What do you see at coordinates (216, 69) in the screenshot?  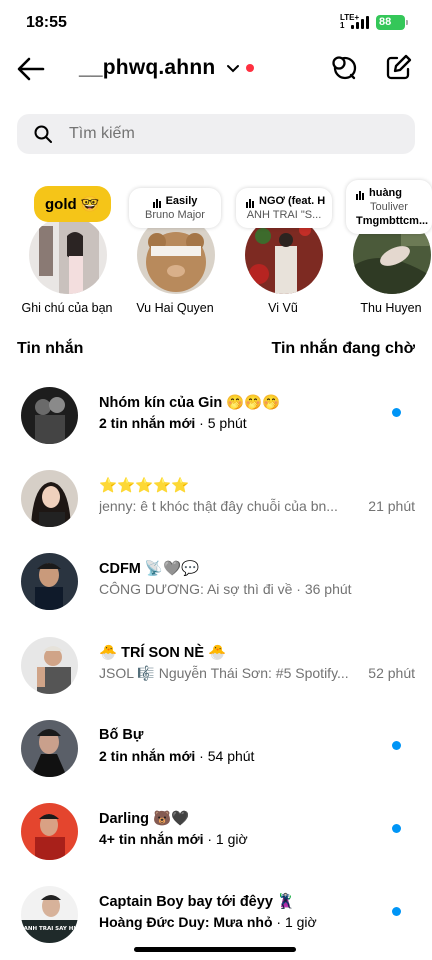 I see `header: __phwq.ahnn` at bounding box center [216, 69].